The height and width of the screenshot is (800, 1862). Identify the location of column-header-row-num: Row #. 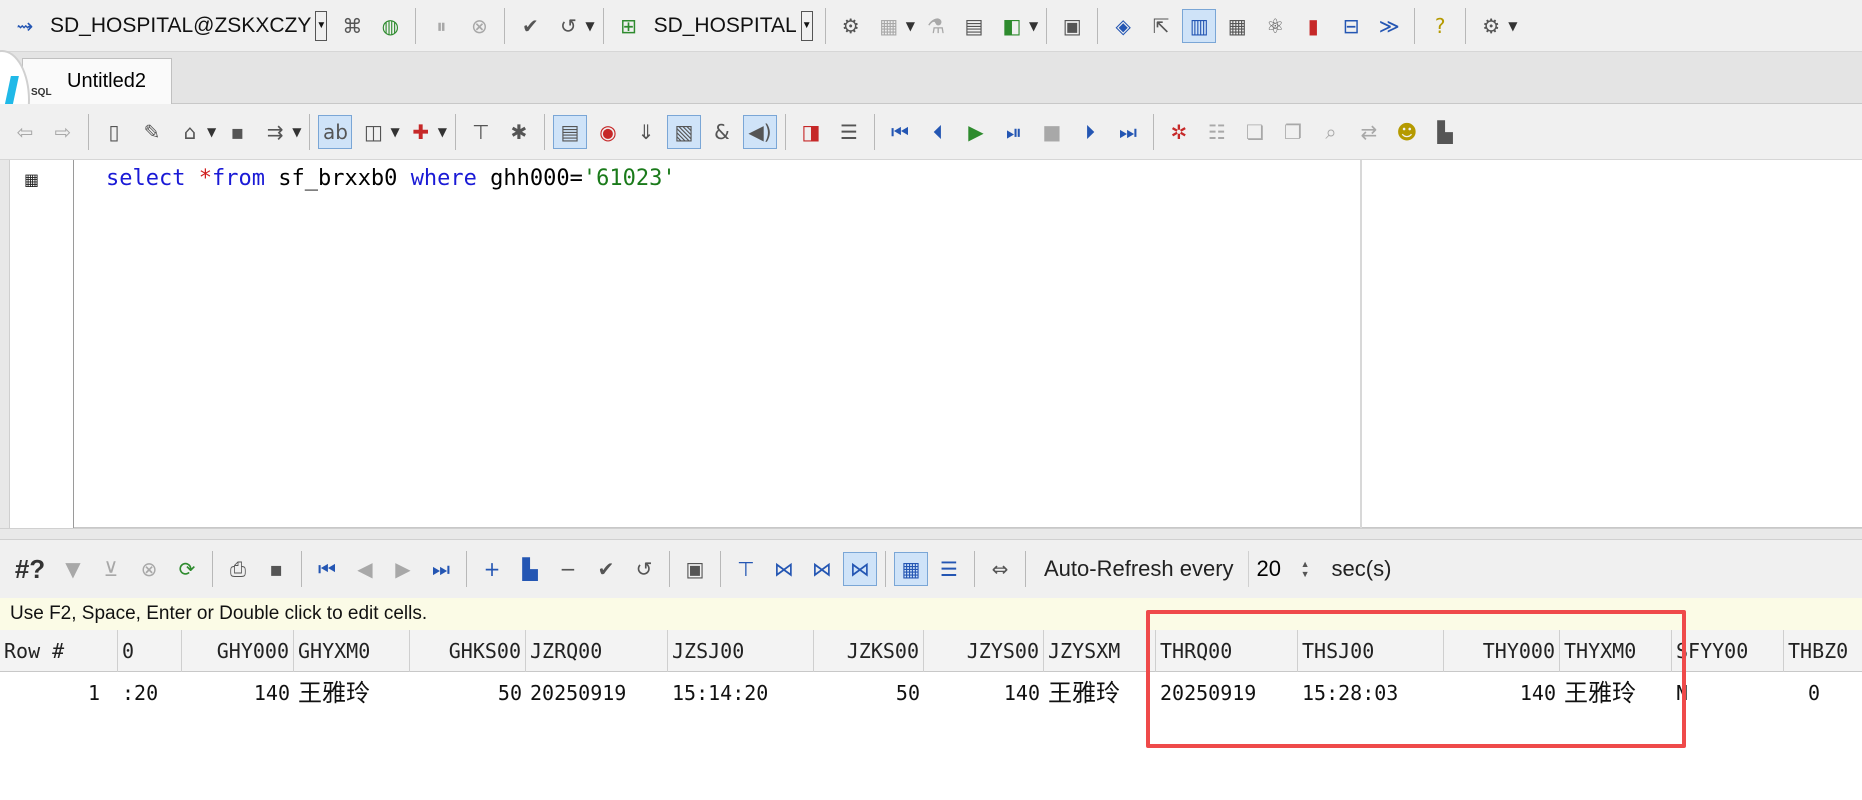
(59, 651).